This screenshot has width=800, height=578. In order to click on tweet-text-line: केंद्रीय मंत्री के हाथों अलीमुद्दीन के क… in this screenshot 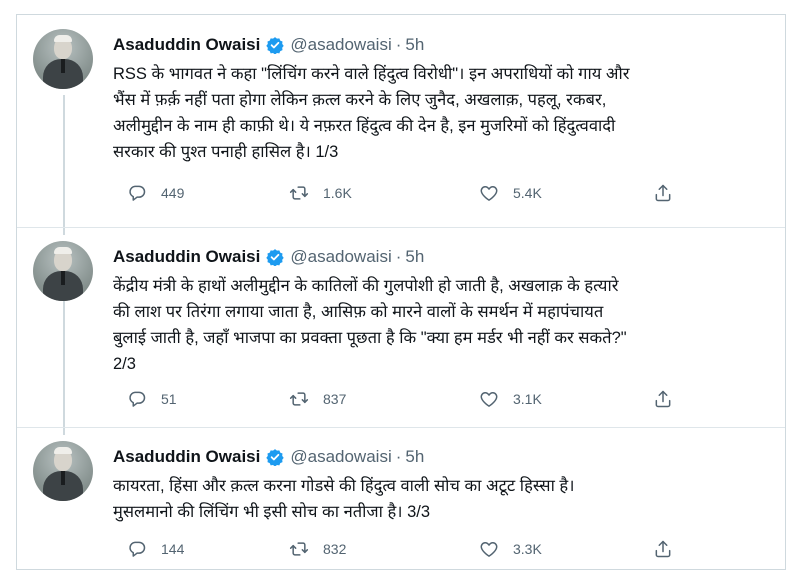, I will do `click(366, 286)`.